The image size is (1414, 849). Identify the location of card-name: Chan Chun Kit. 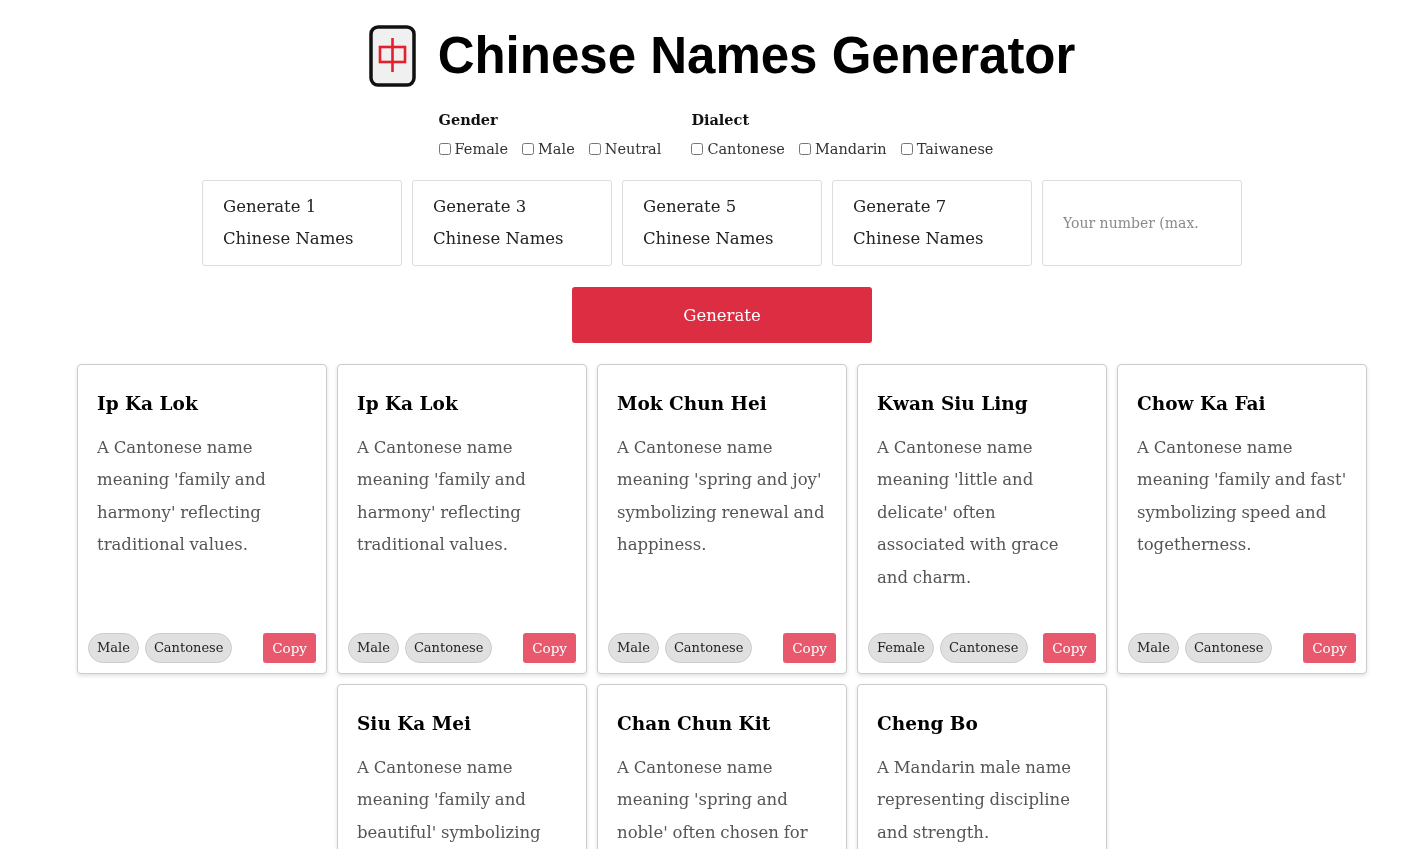
(694, 724).